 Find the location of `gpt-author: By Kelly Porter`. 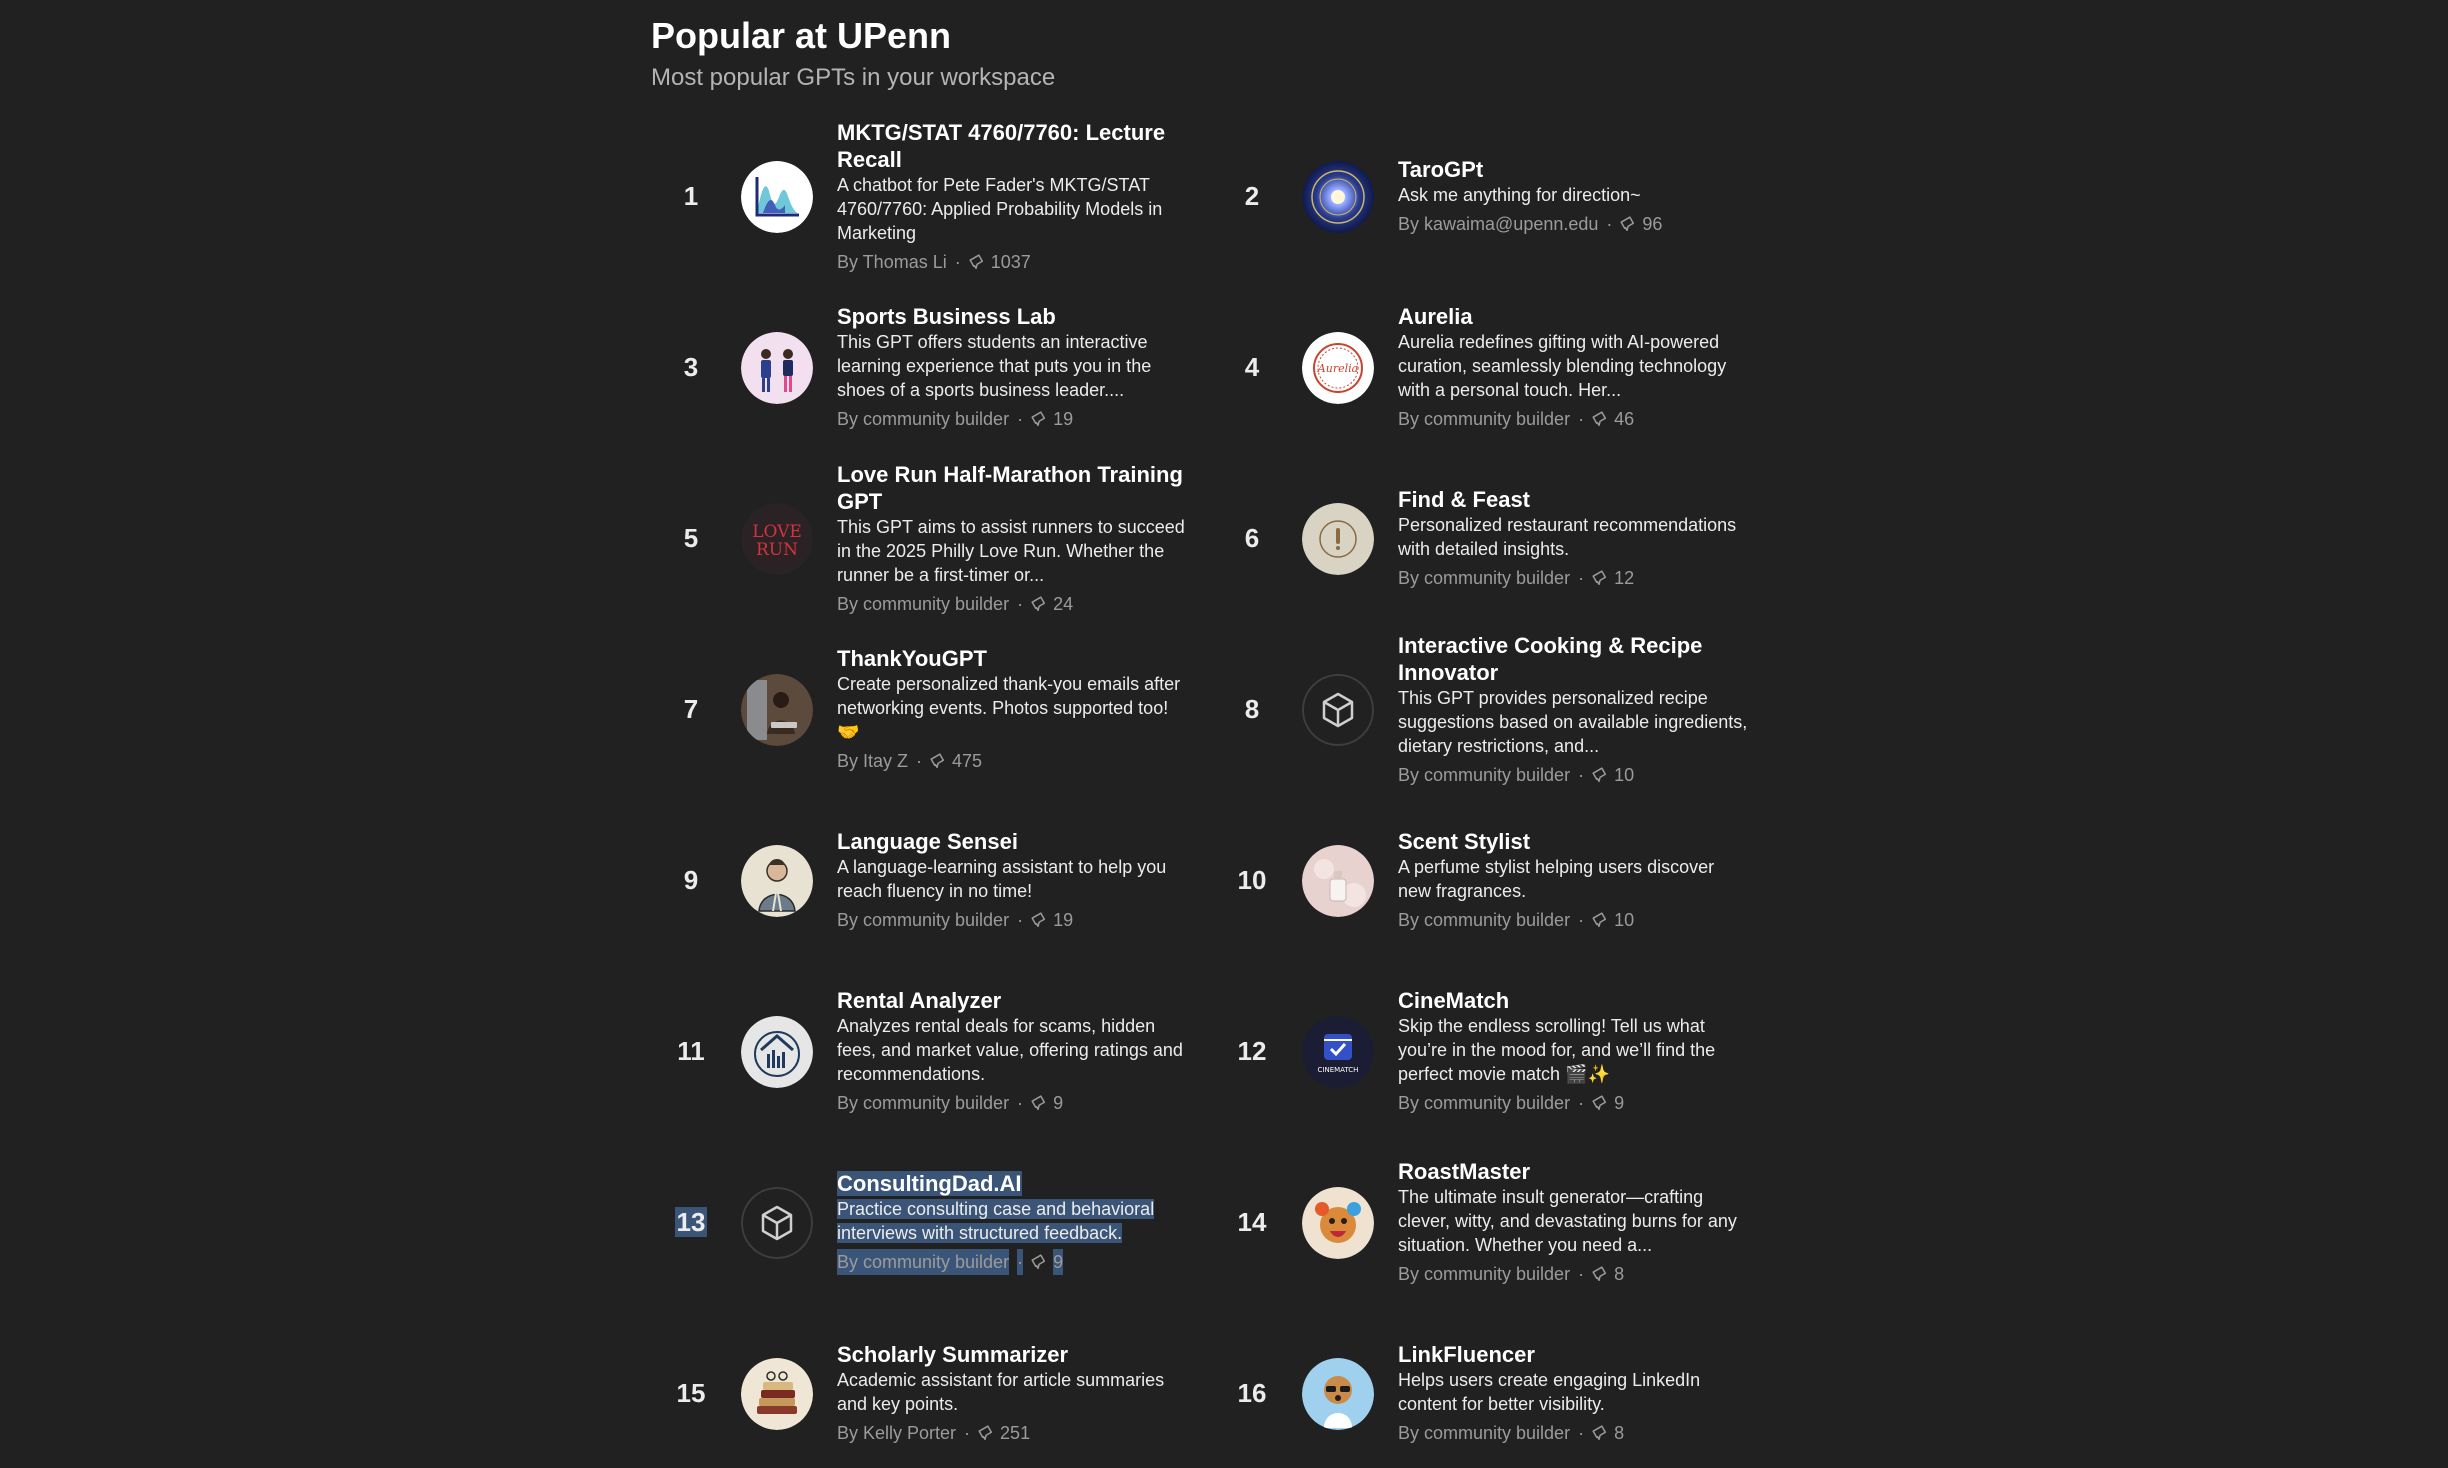

gpt-author: By Kelly Porter is located at coordinates (897, 1433).